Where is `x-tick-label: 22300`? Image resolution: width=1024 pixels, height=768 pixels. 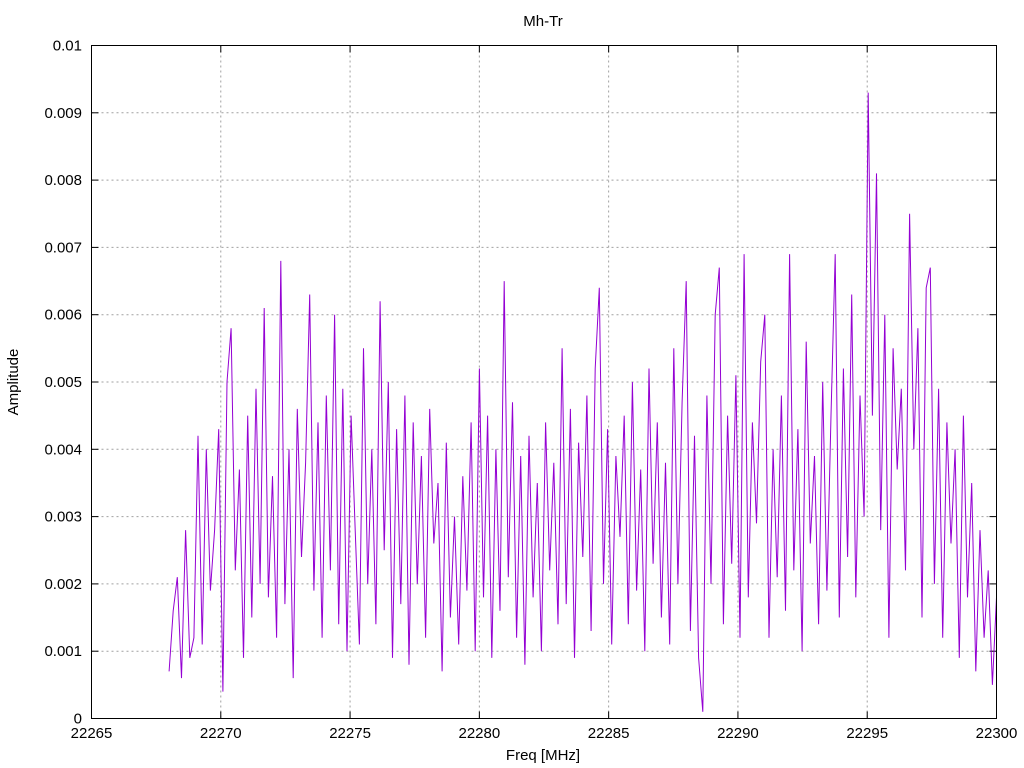 x-tick-label: 22300 is located at coordinates (997, 733).